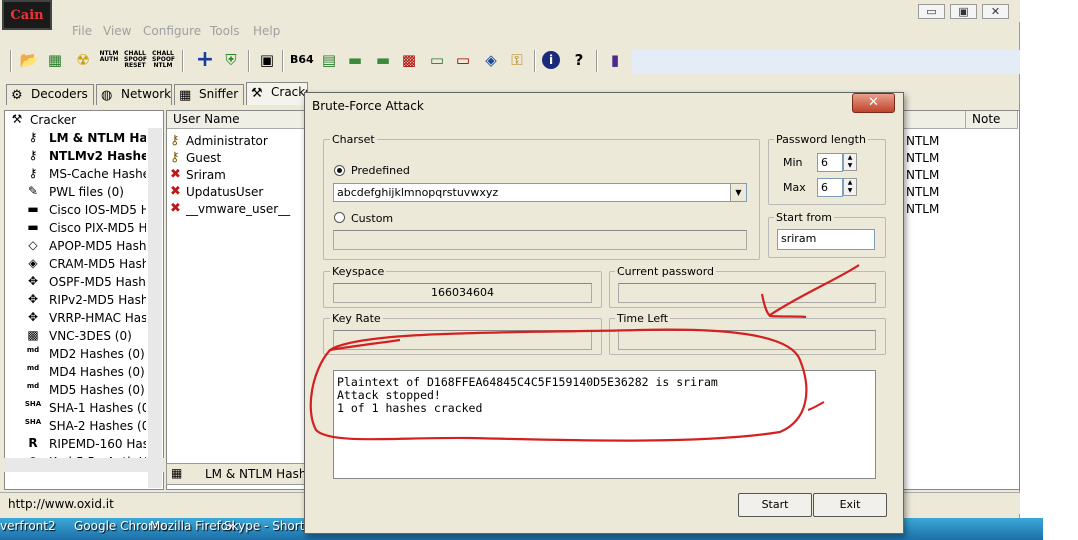 Image resolution: width=1078 pixels, height=540 pixels. What do you see at coordinates (329, 60) in the screenshot?
I see `sheet-icon: ▤` at bounding box center [329, 60].